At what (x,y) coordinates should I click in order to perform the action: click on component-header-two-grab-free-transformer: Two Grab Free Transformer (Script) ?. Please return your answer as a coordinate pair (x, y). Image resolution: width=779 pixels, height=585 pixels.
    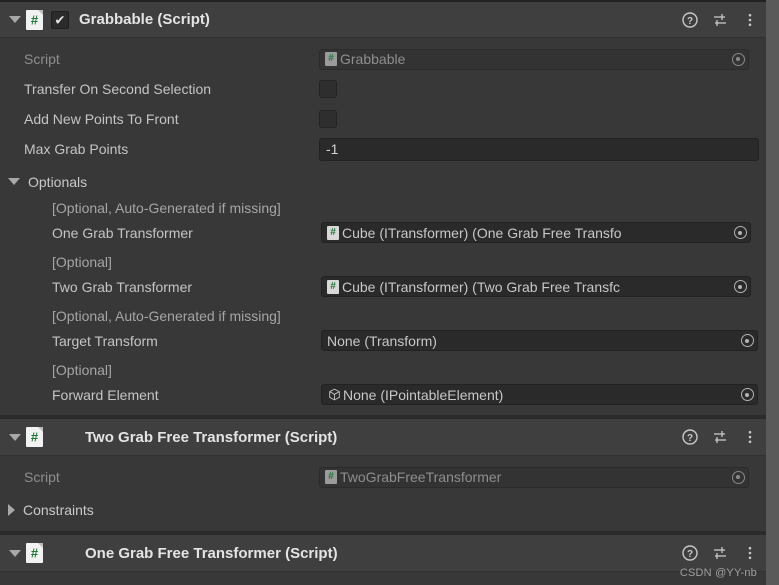
    Looking at the image, I should click on (383, 437).